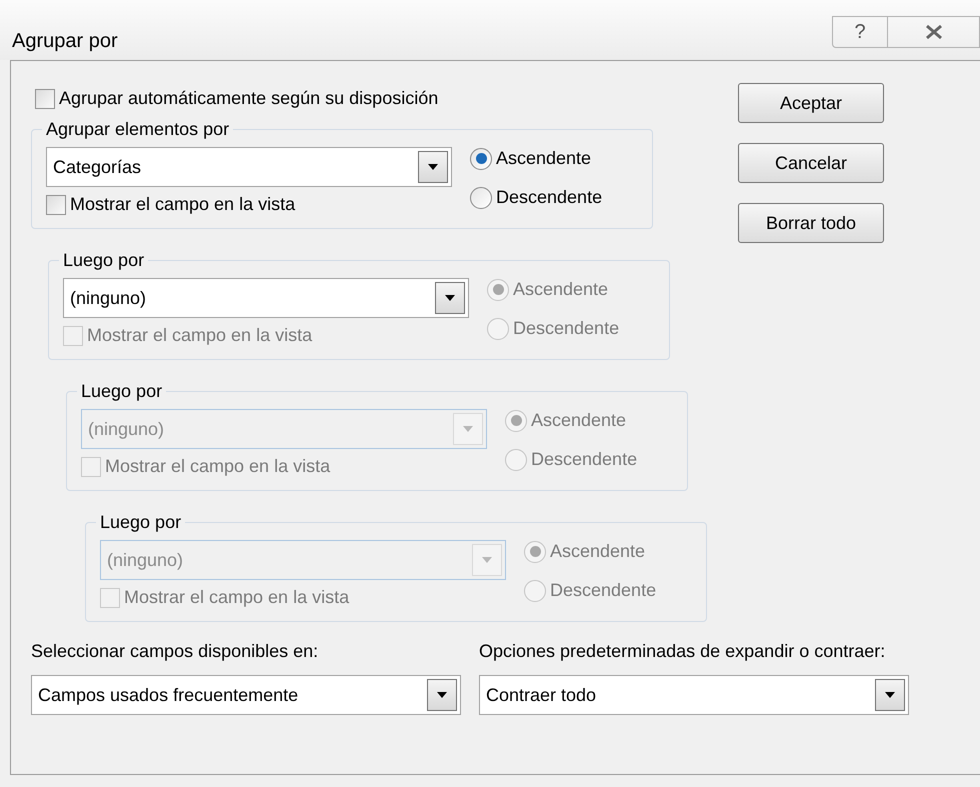 This screenshot has height=787, width=980. What do you see at coordinates (246, 695) in the screenshot?
I see `dropdown: Campos usados frecuentemente` at bounding box center [246, 695].